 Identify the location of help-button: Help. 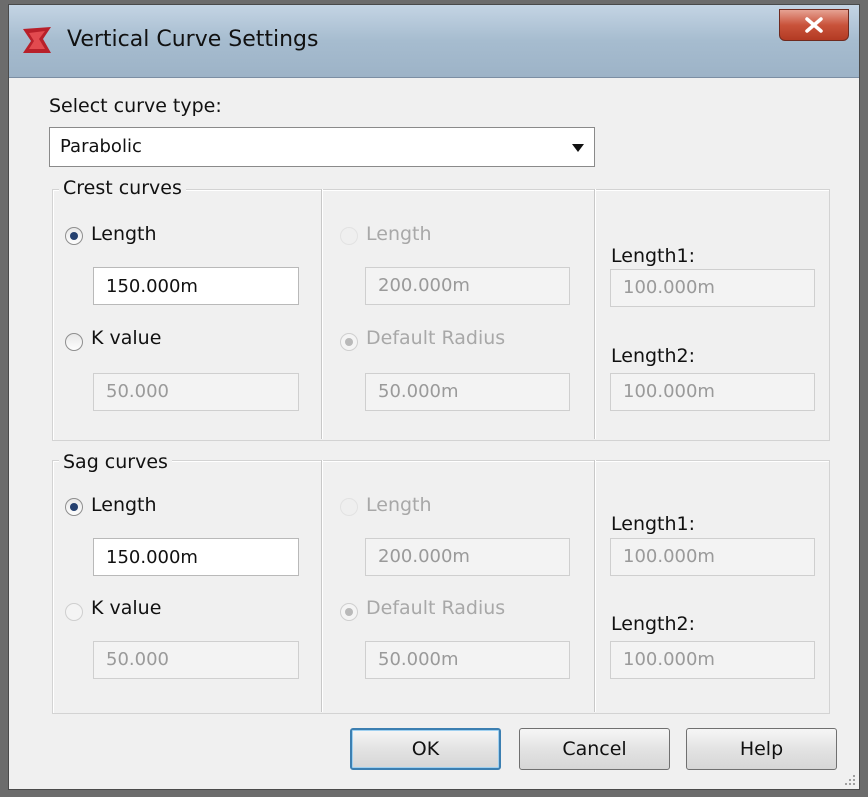
(761, 749).